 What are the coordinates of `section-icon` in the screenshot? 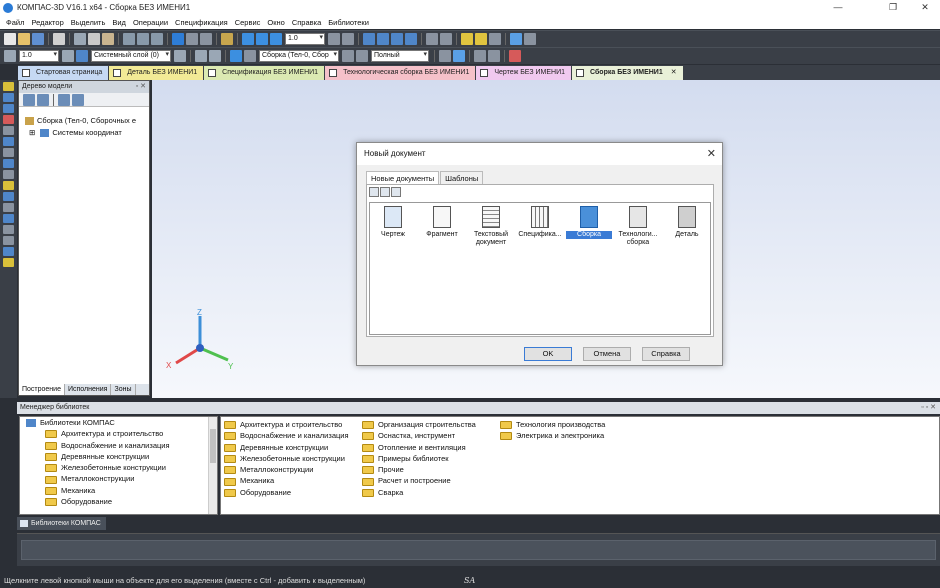 It's located at (397, 39).